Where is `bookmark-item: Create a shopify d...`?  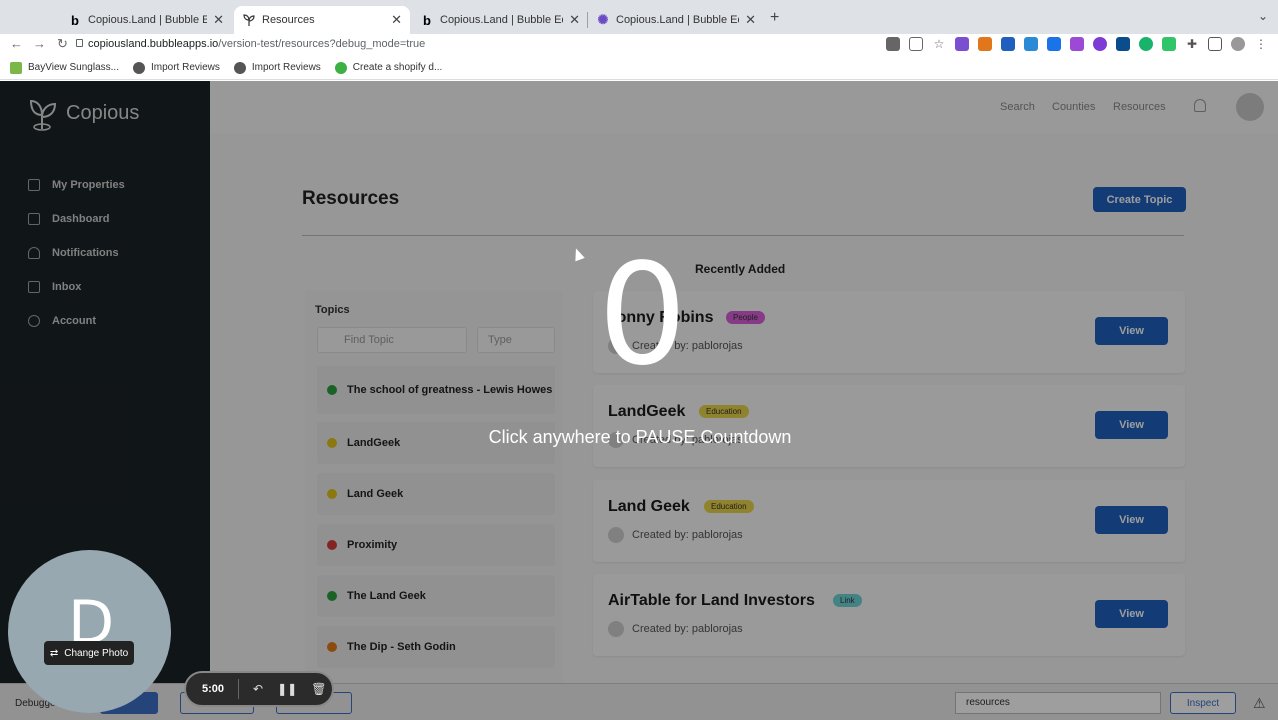 bookmark-item: Create a shopify d... is located at coordinates (388, 67).